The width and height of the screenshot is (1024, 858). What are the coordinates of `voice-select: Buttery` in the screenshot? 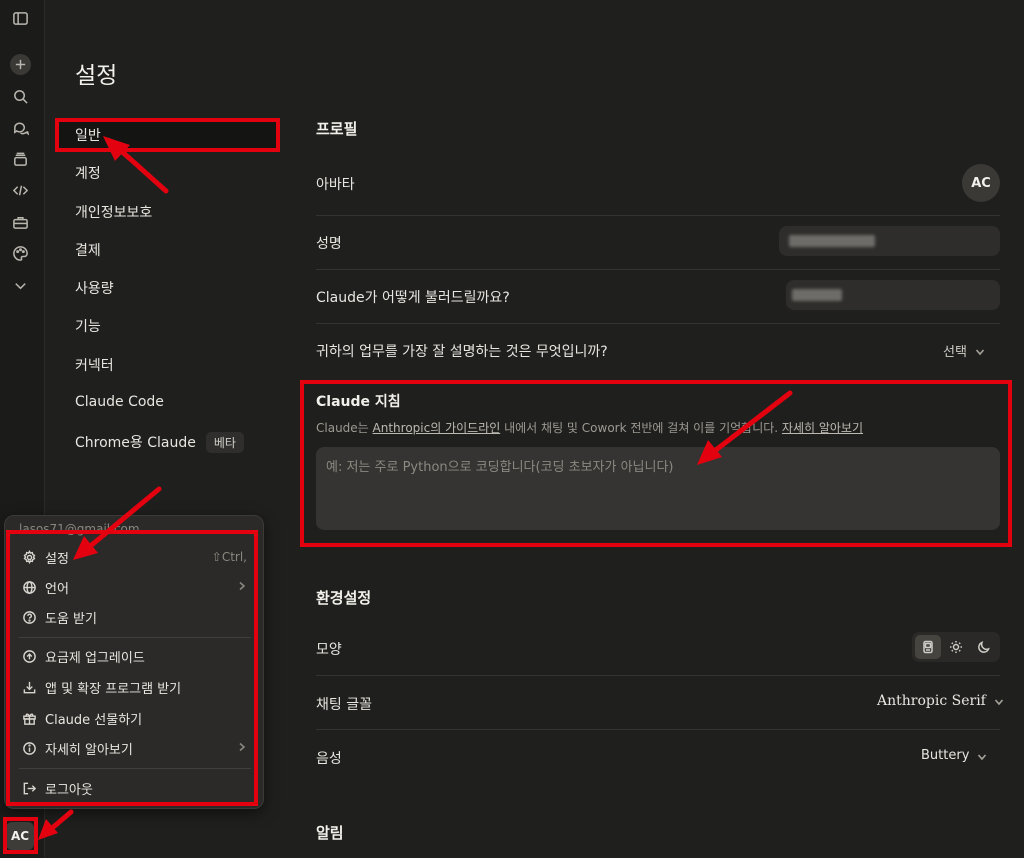 It's located at (954, 755).